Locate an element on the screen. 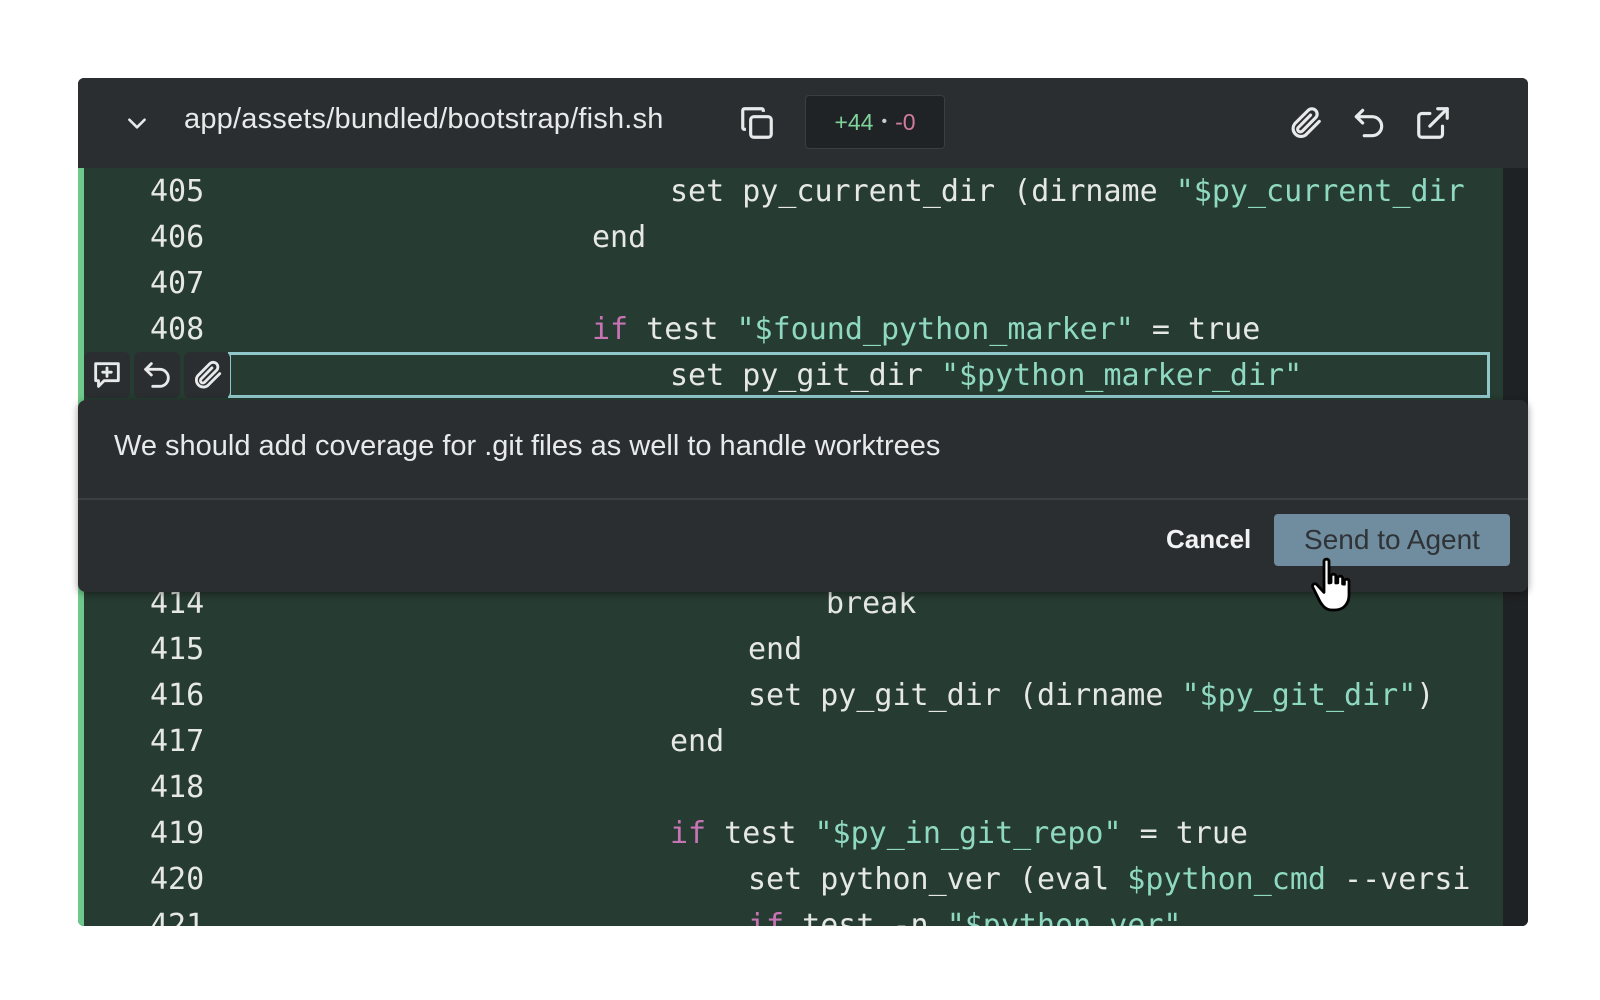 The width and height of the screenshot is (1600, 1000). code-token: ) is located at coordinates (1425, 695).